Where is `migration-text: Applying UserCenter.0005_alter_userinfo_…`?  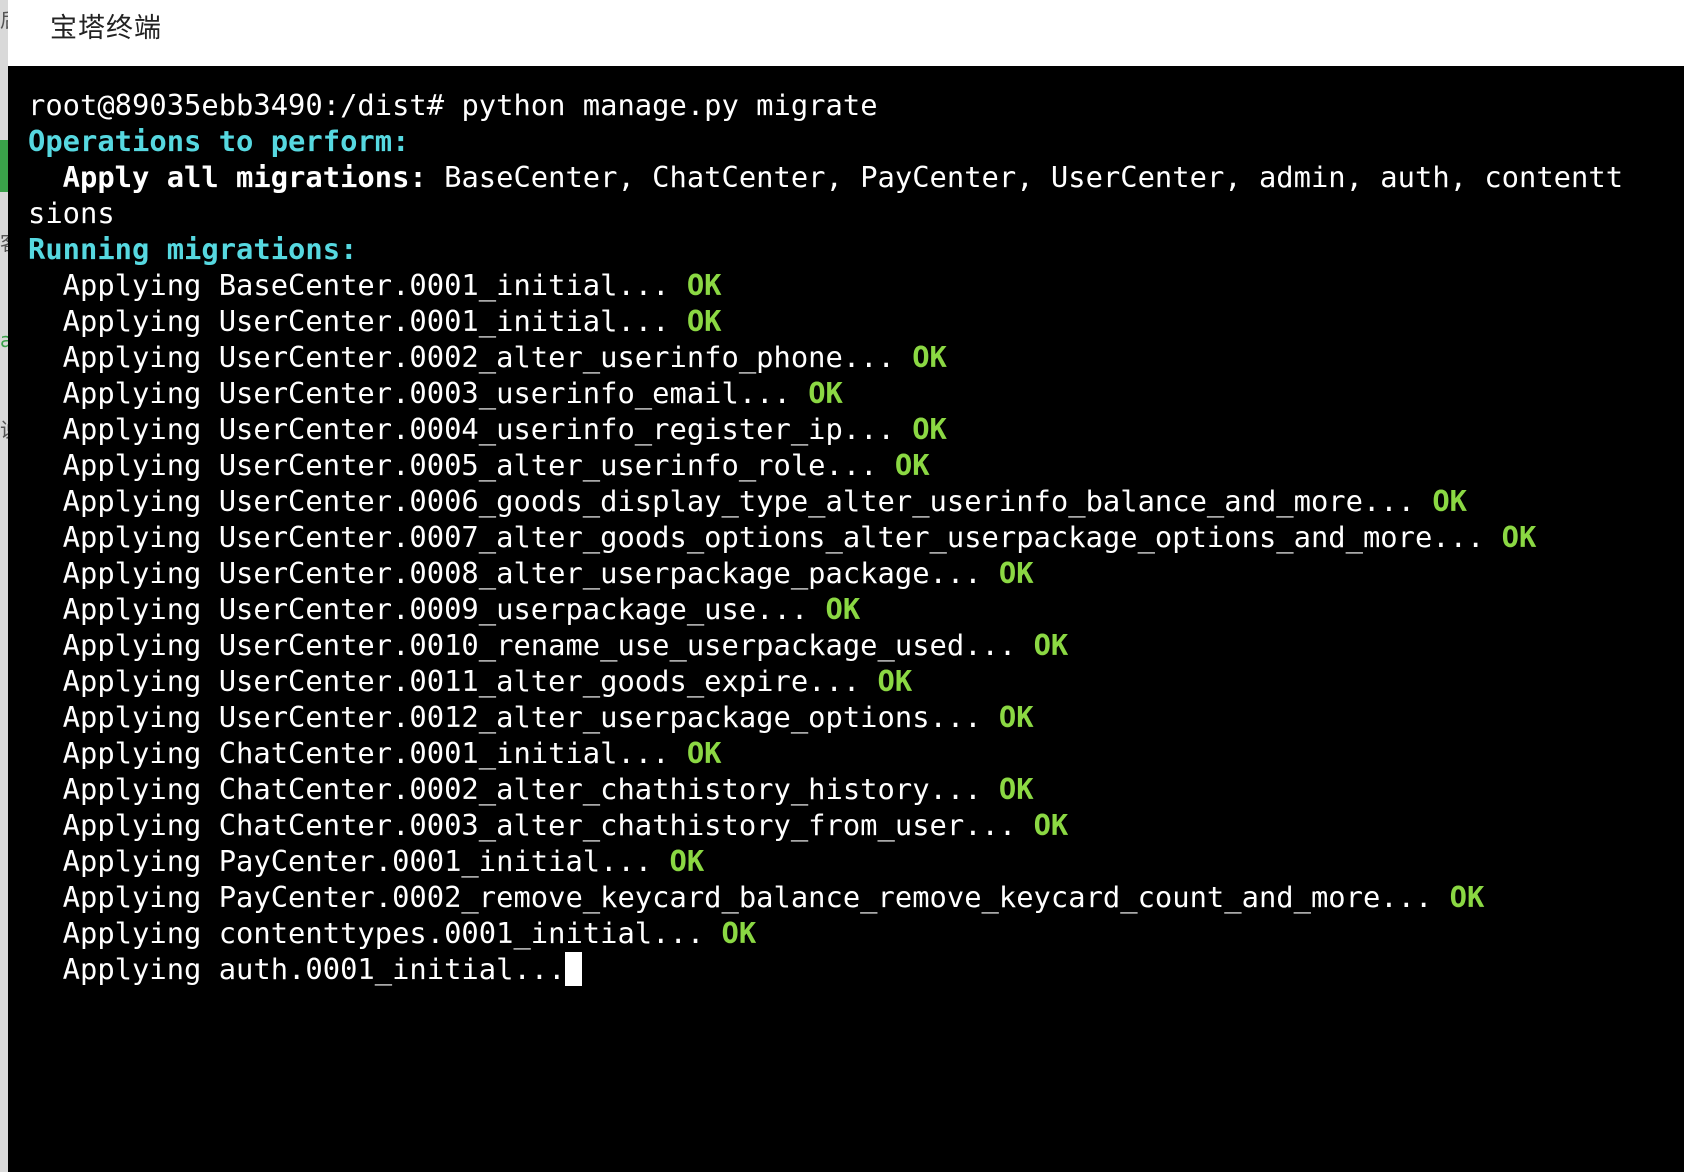
migration-text: Applying UserCenter.0005_alter_userinfo_… is located at coordinates (461, 465).